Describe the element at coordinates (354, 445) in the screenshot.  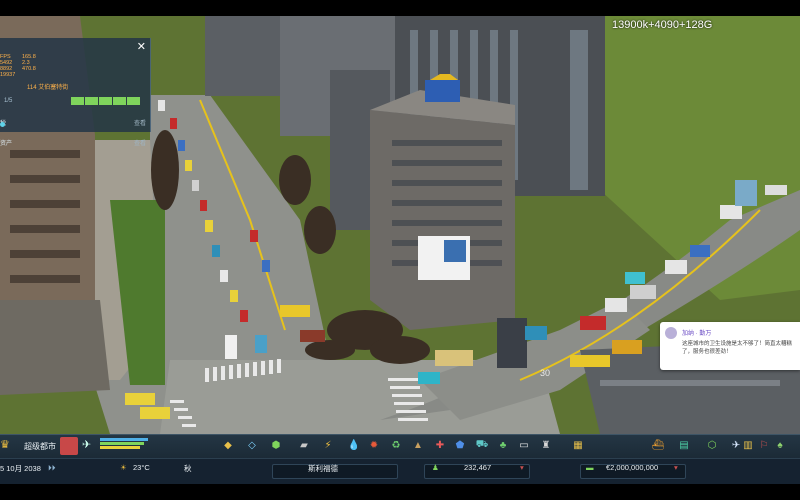
I see `water-drop-icon: 💧` at that location.